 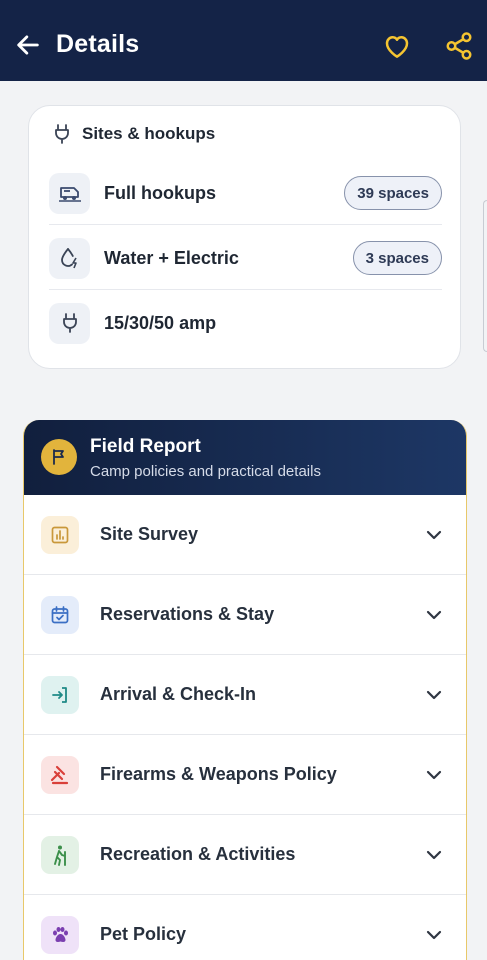 I want to click on hookup-label: 15/30/50 amp, so click(x=160, y=322).